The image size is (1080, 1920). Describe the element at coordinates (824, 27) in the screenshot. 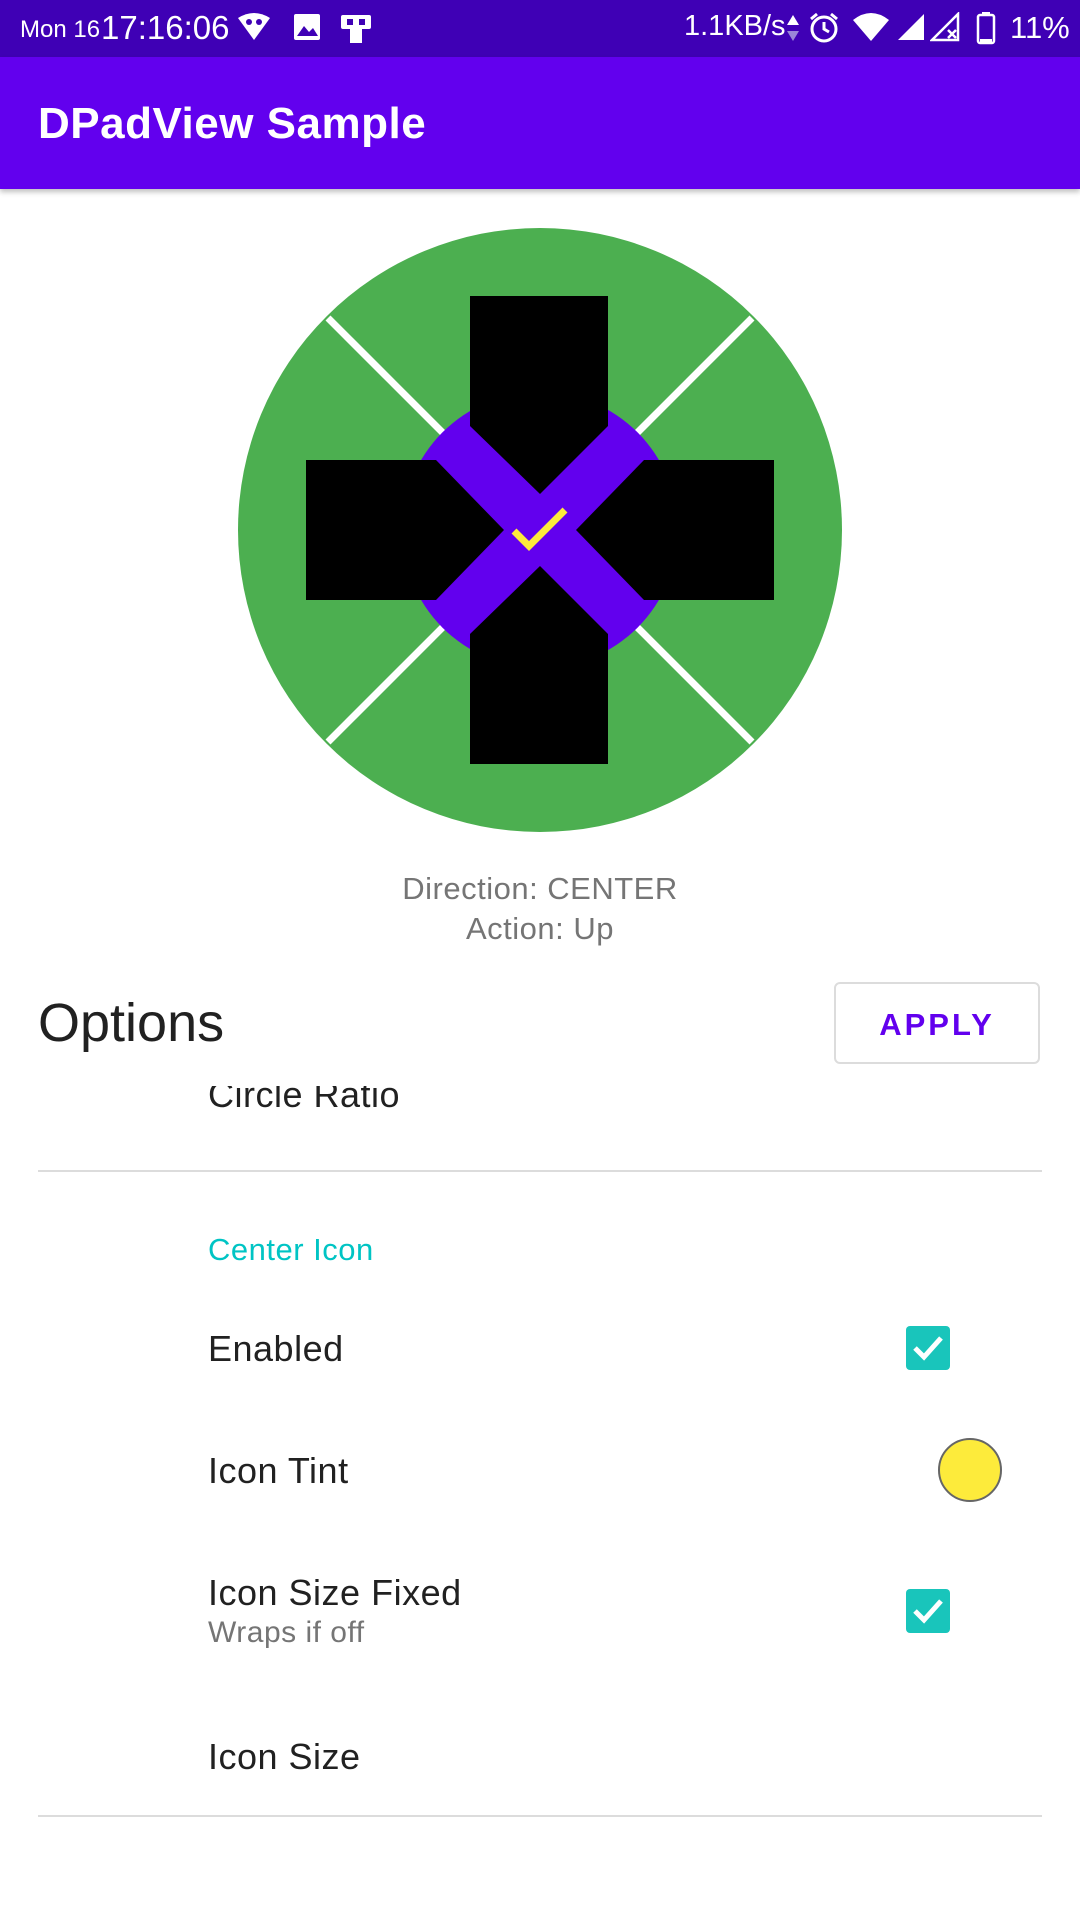

I see `alarm-icon` at that location.